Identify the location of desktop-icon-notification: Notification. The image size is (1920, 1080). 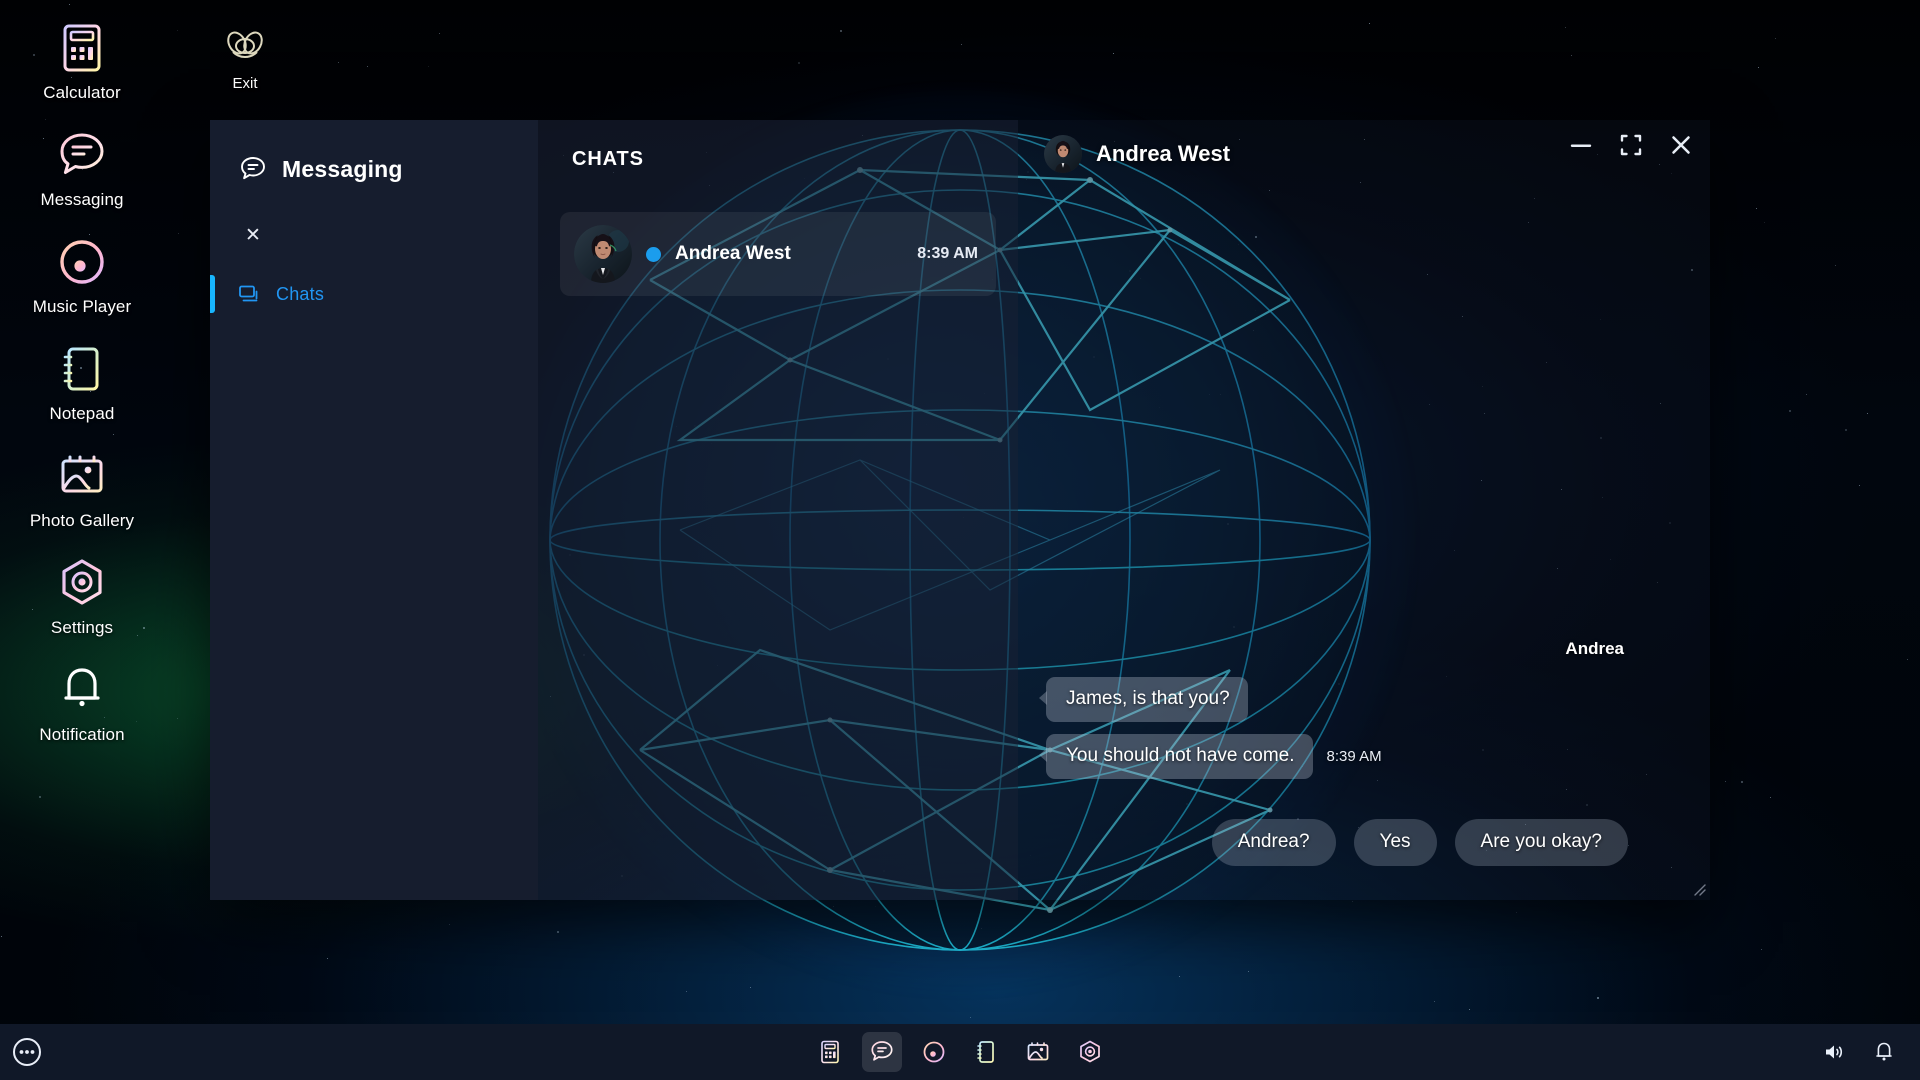
(82, 701).